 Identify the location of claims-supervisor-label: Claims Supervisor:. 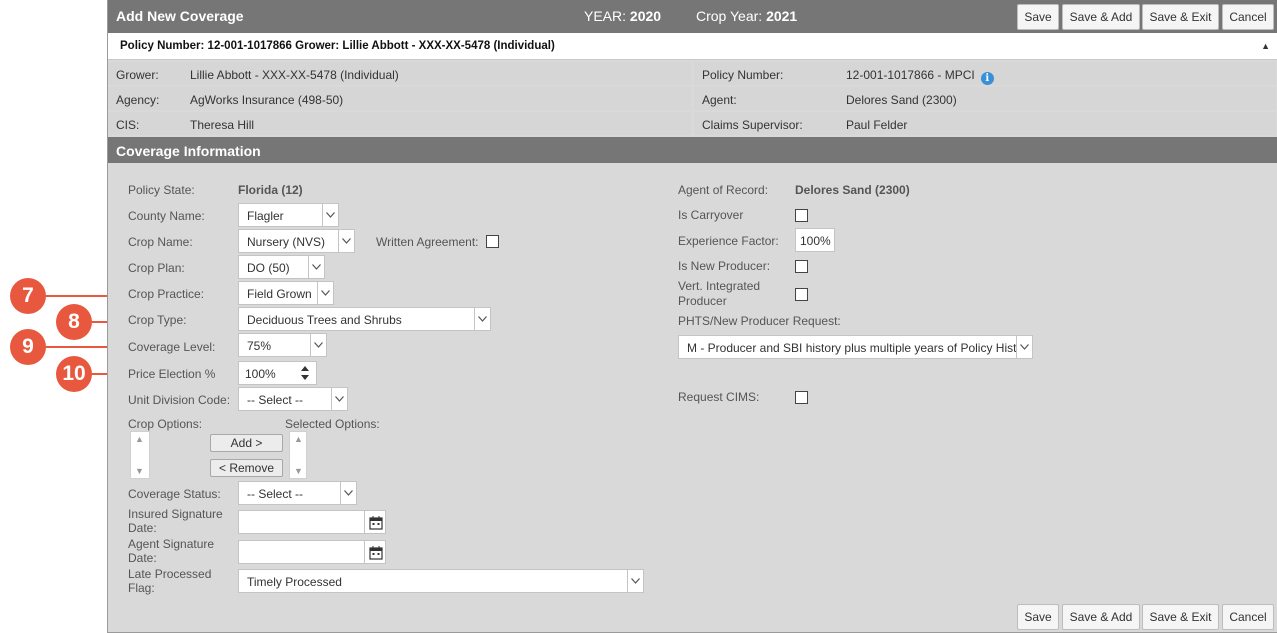
(752, 125).